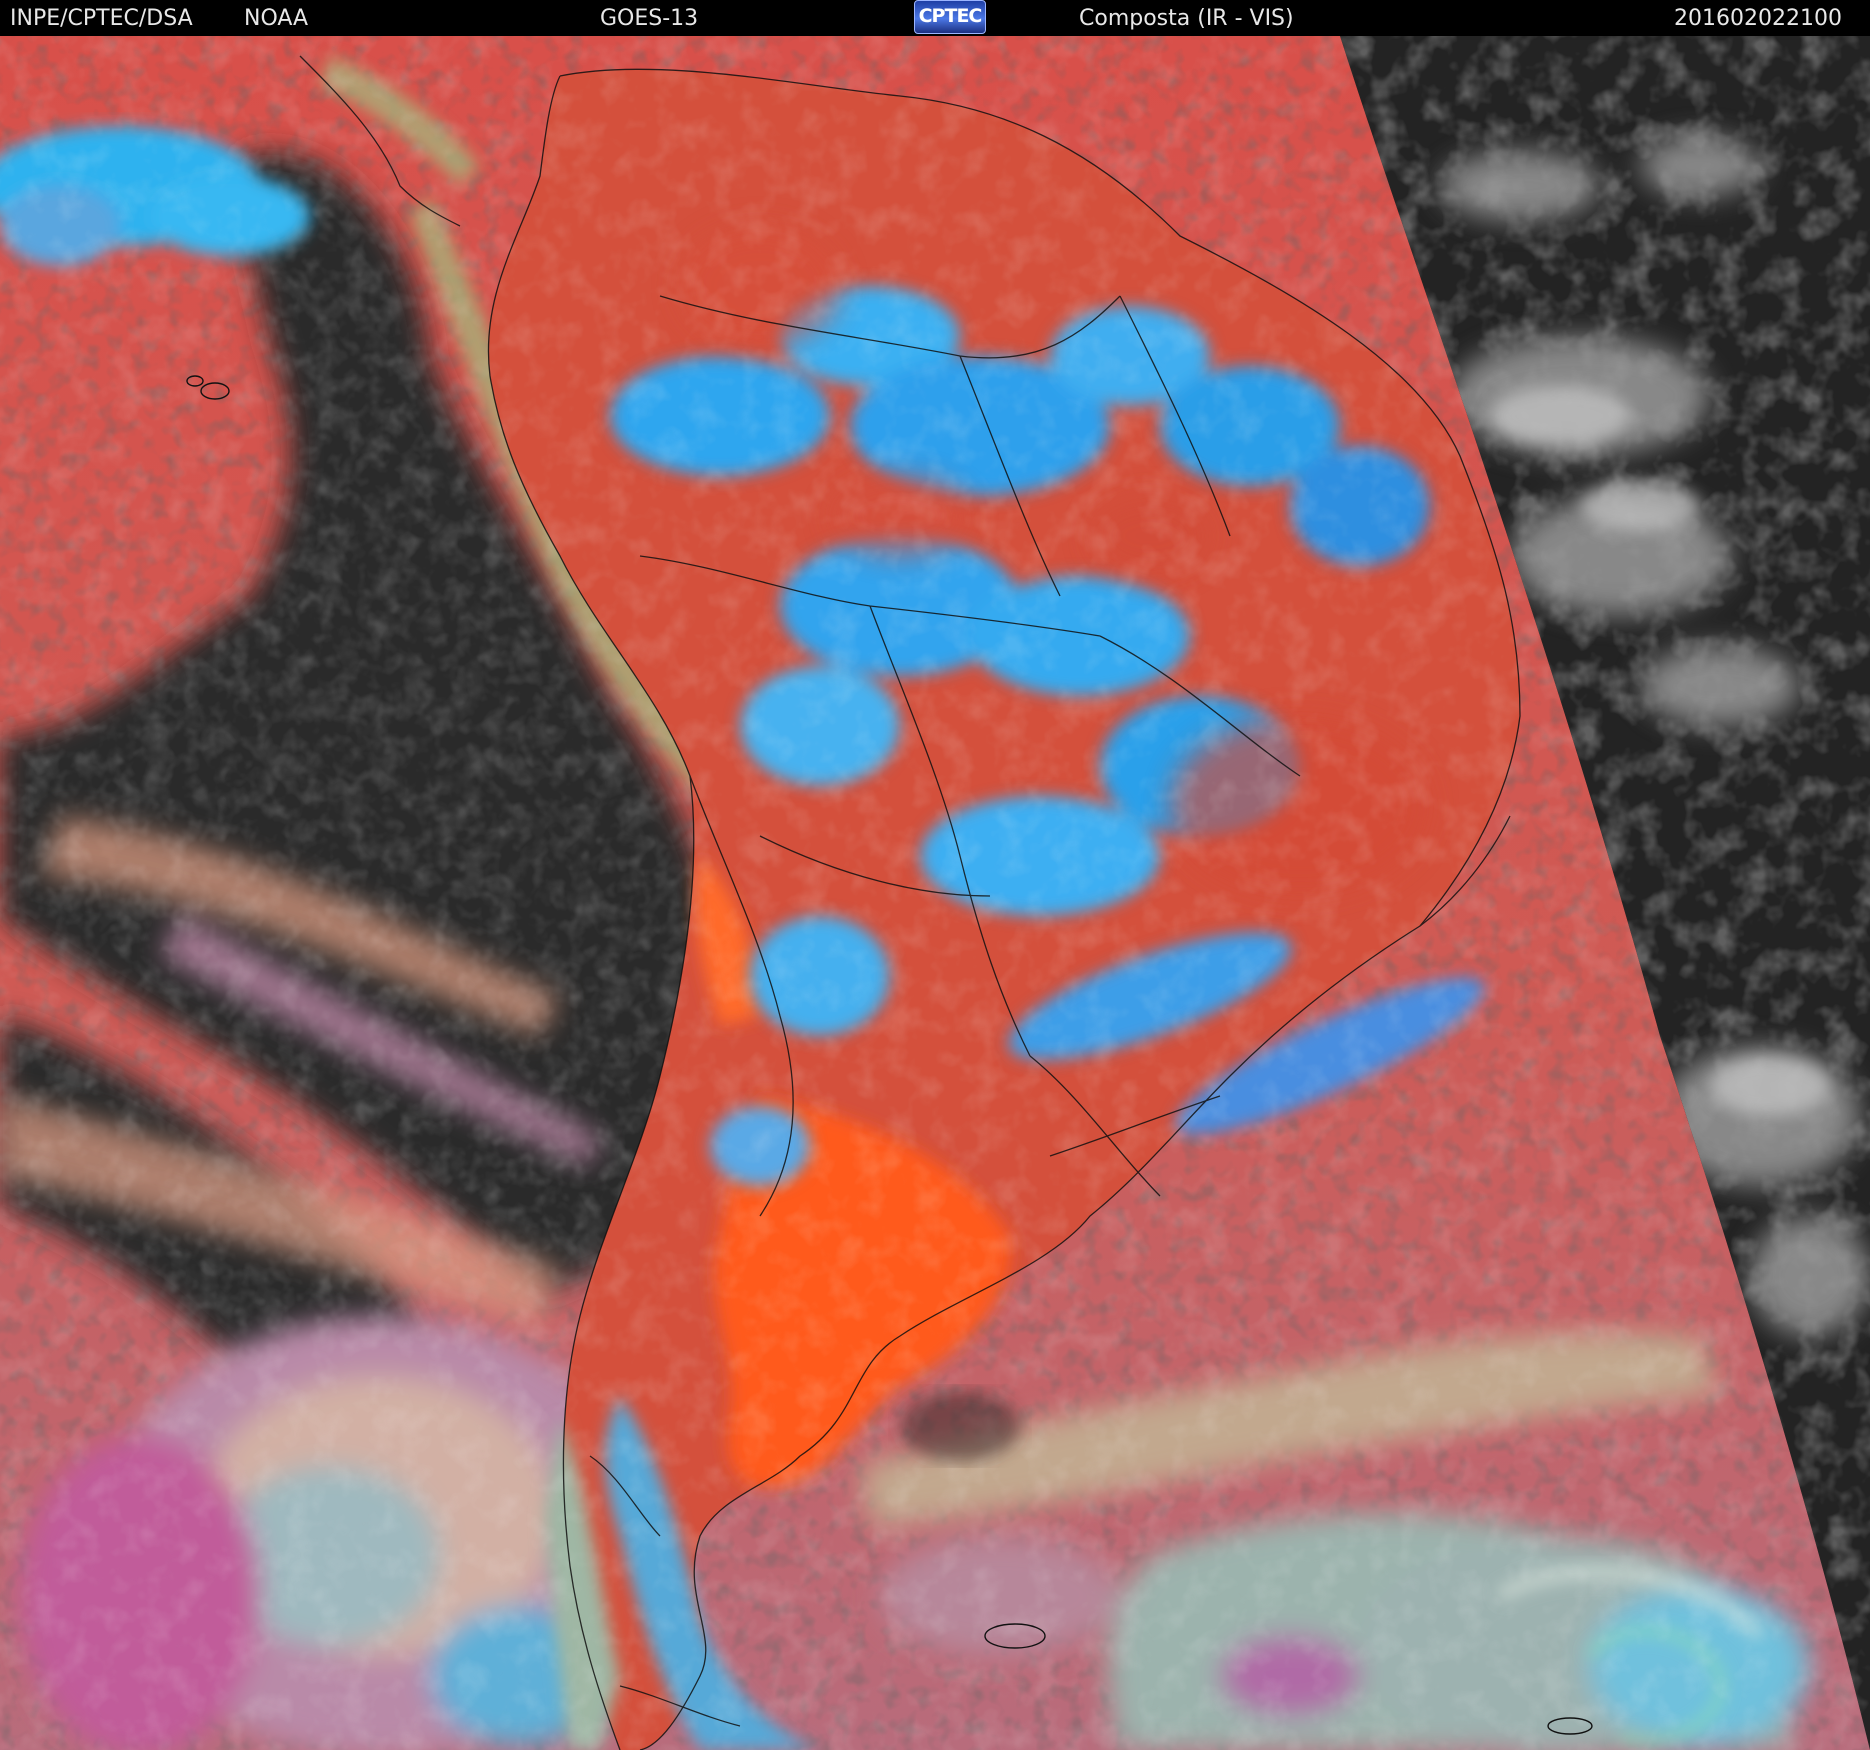 The height and width of the screenshot is (1750, 1870). What do you see at coordinates (950, 17) in the screenshot?
I see `cptec-logo: CPTEC` at bounding box center [950, 17].